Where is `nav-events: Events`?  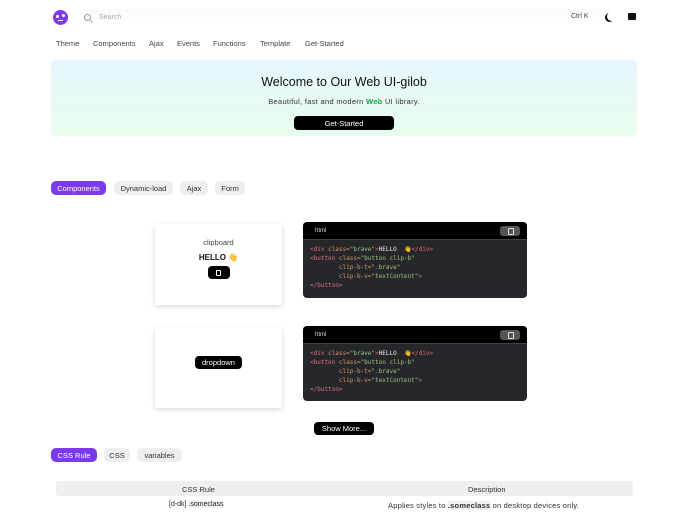 nav-events: Events is located at coordinates (188, 43).